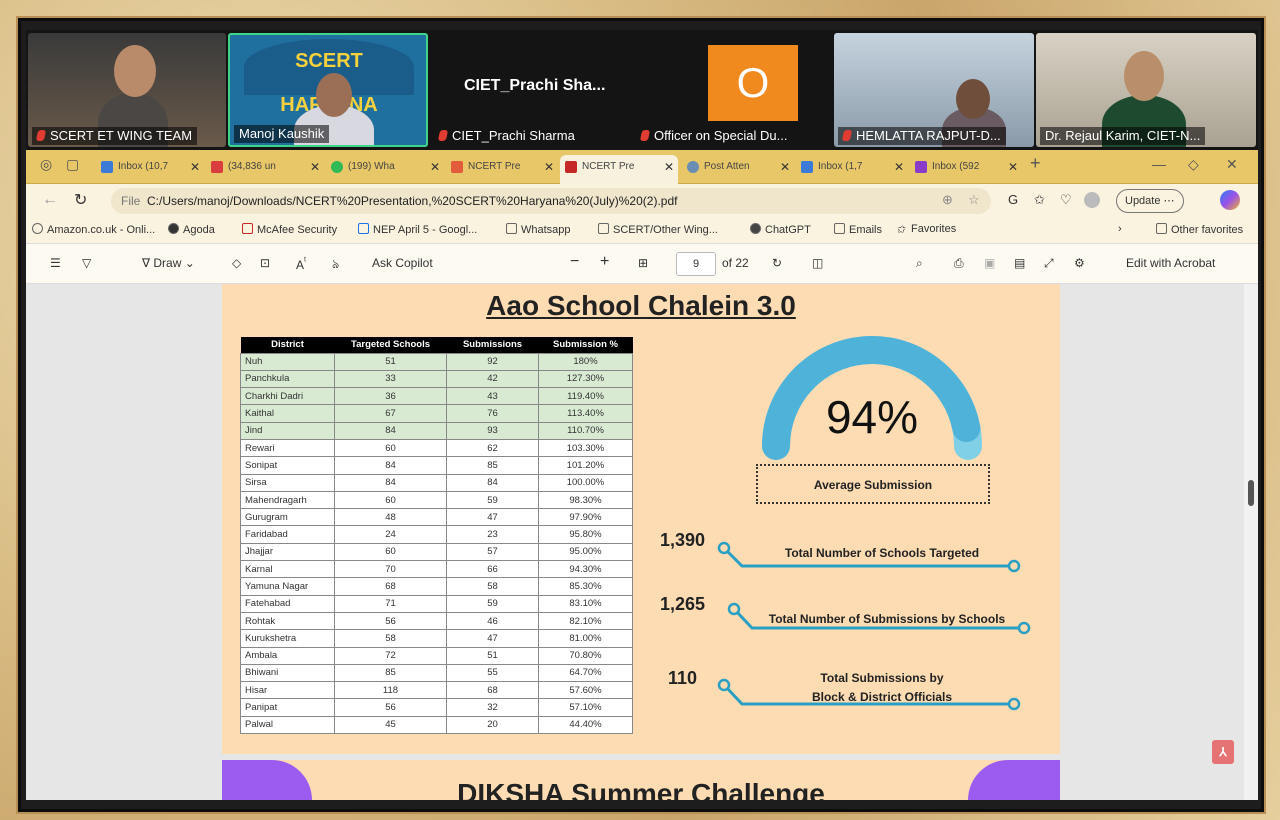  Describe the element at coordinates (1079, 263) in the screenshot. I see `settings-gear-icon: ⚙` at that location.